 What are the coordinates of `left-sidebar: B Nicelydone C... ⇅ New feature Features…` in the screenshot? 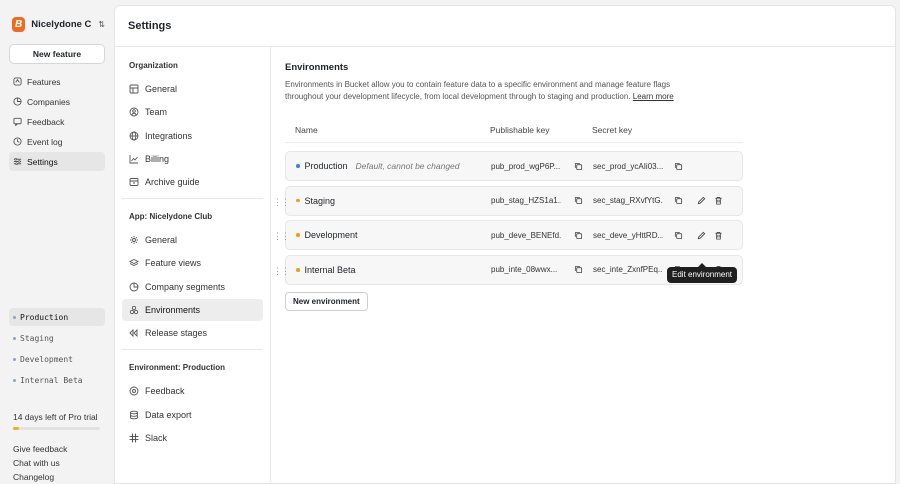 It's located at (57, 242).